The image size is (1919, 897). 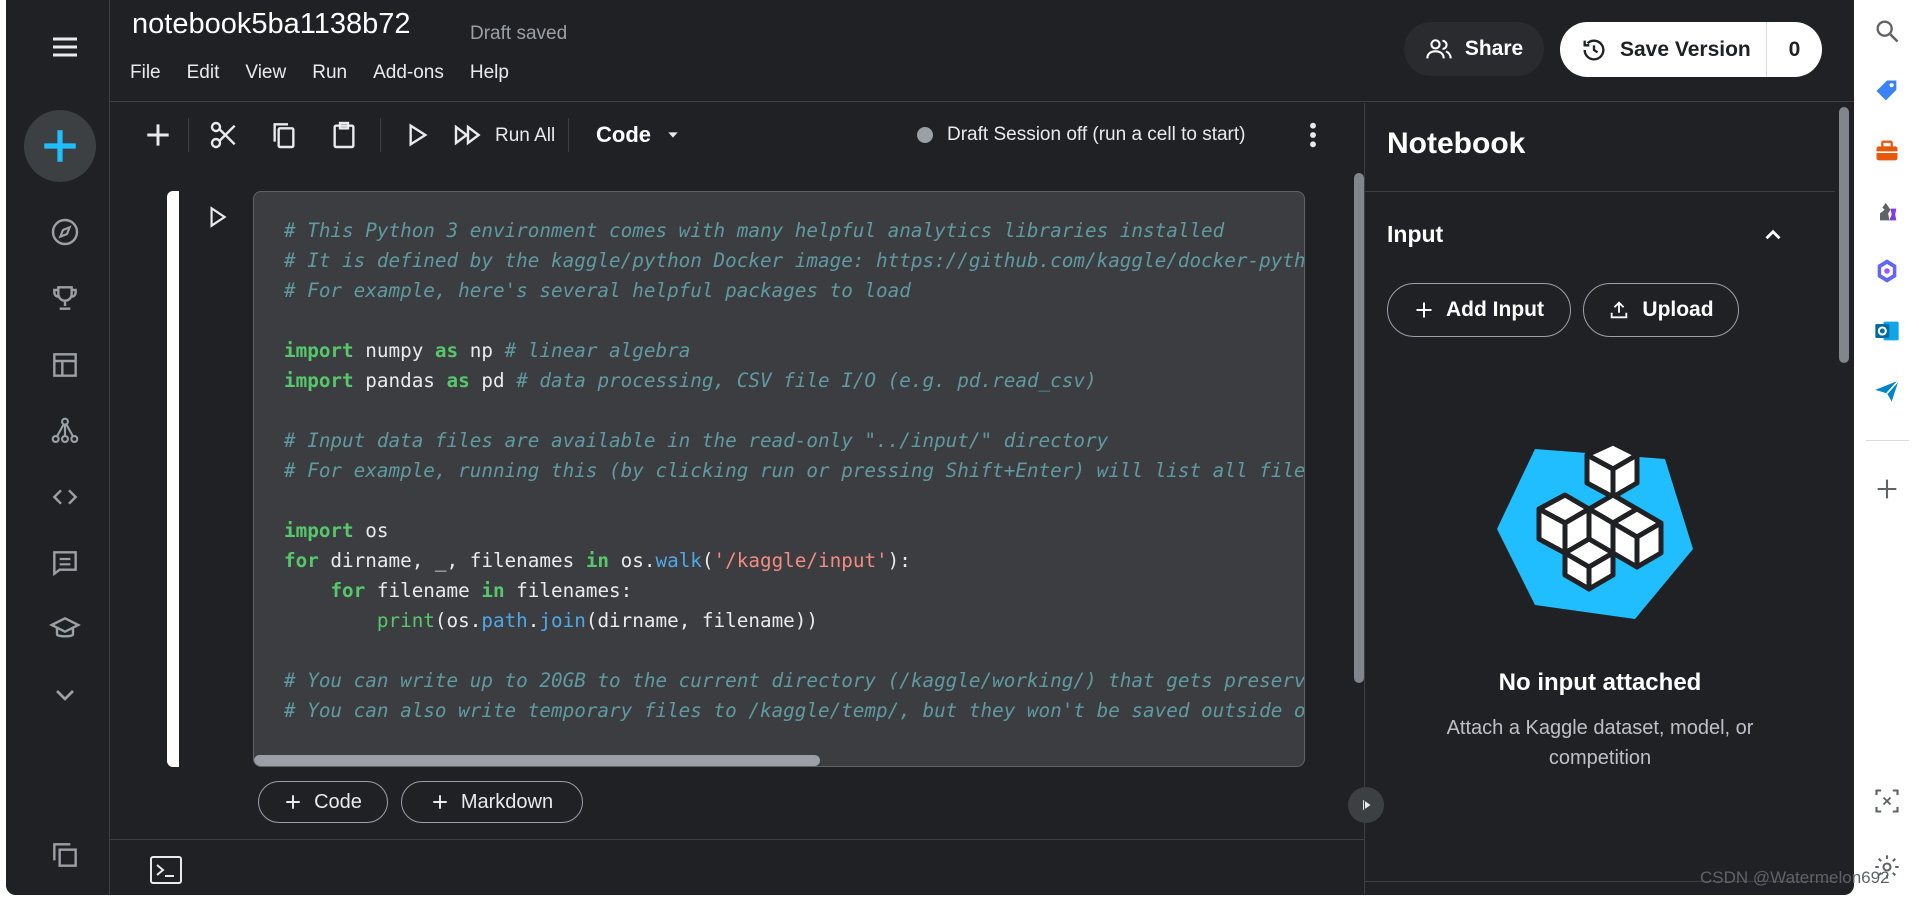 I want to click on trophy-icon, so click(x=65, y=298).